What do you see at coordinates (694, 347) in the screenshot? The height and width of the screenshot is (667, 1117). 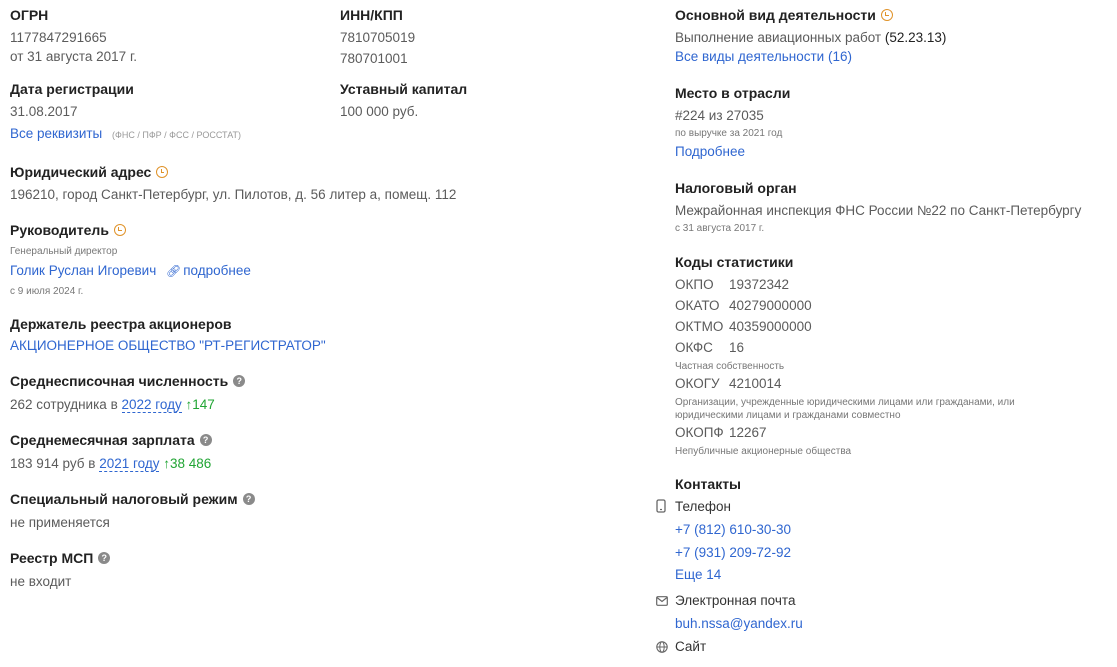 I see `okfs-label: ОКФС` at bounding box center [694, 347].